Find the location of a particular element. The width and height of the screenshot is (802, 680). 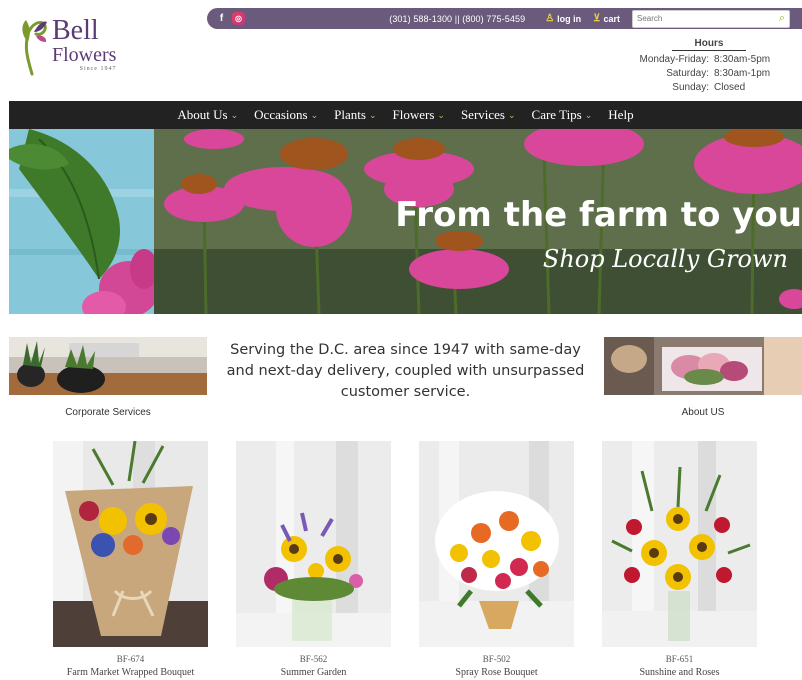

corporate-services-card: Corporate Services is located at coordinates (108, 377).